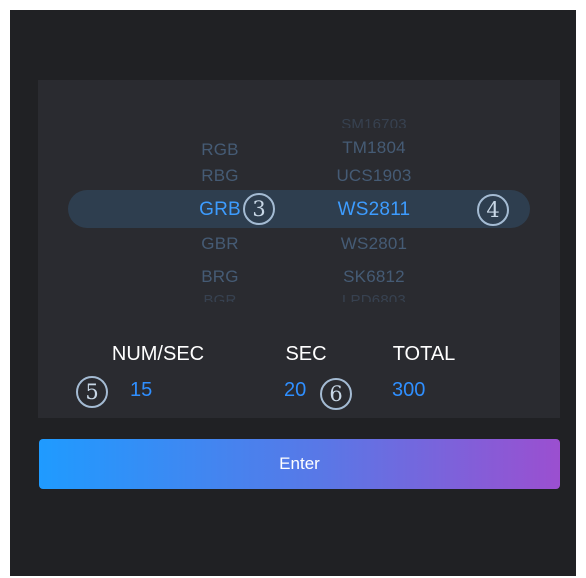  I want to click on chip-type-option: SK6812, so click(374, 277).